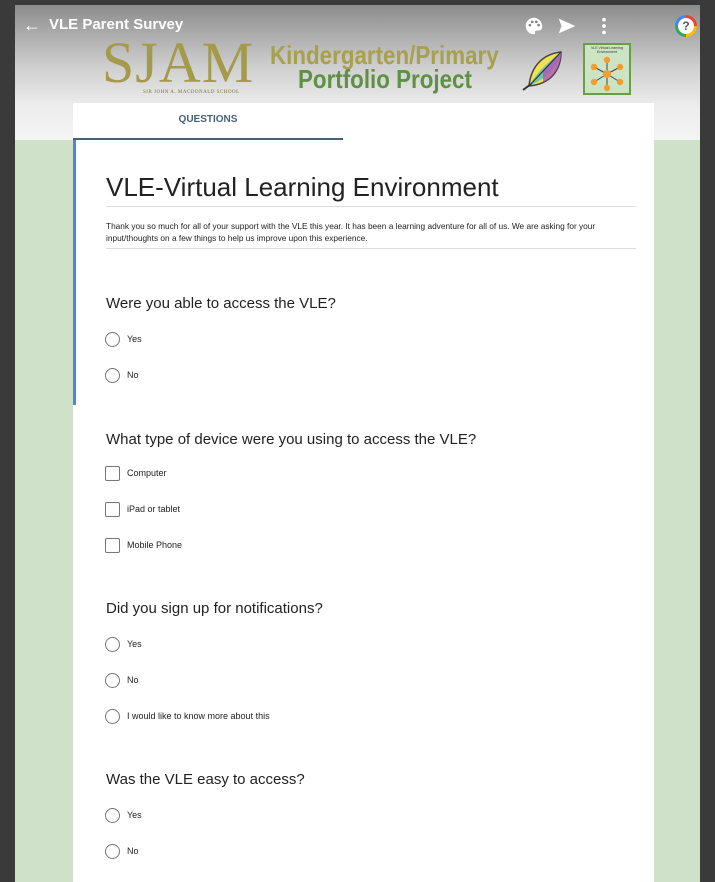  Describe the element at coordinates (155, 545) in the screenshot. I see `option-label: Mobile Phone` at that location.